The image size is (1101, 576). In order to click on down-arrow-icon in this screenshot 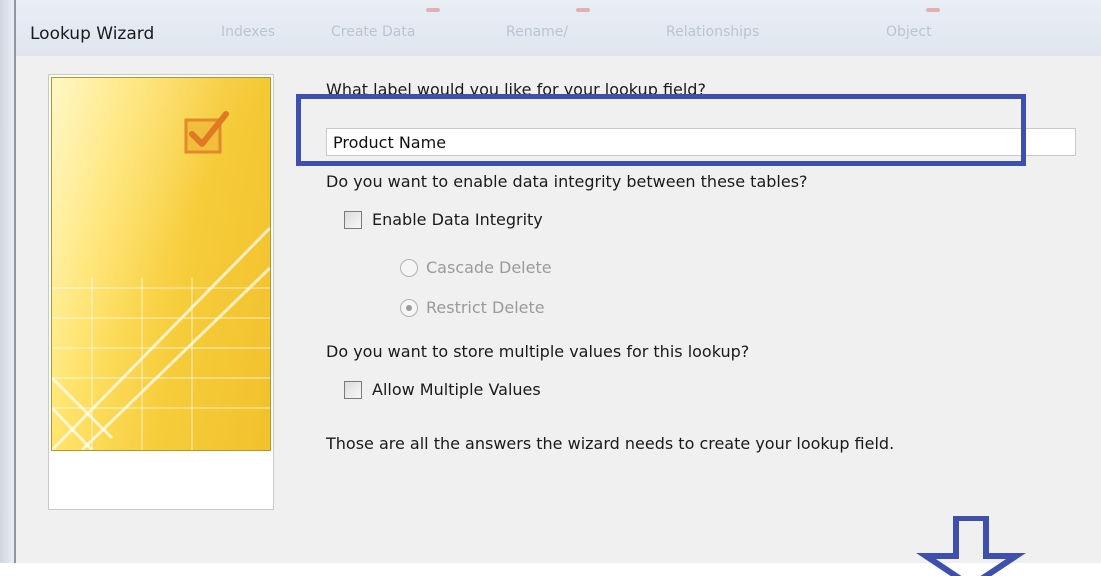, I will do `click(971, 546)`.